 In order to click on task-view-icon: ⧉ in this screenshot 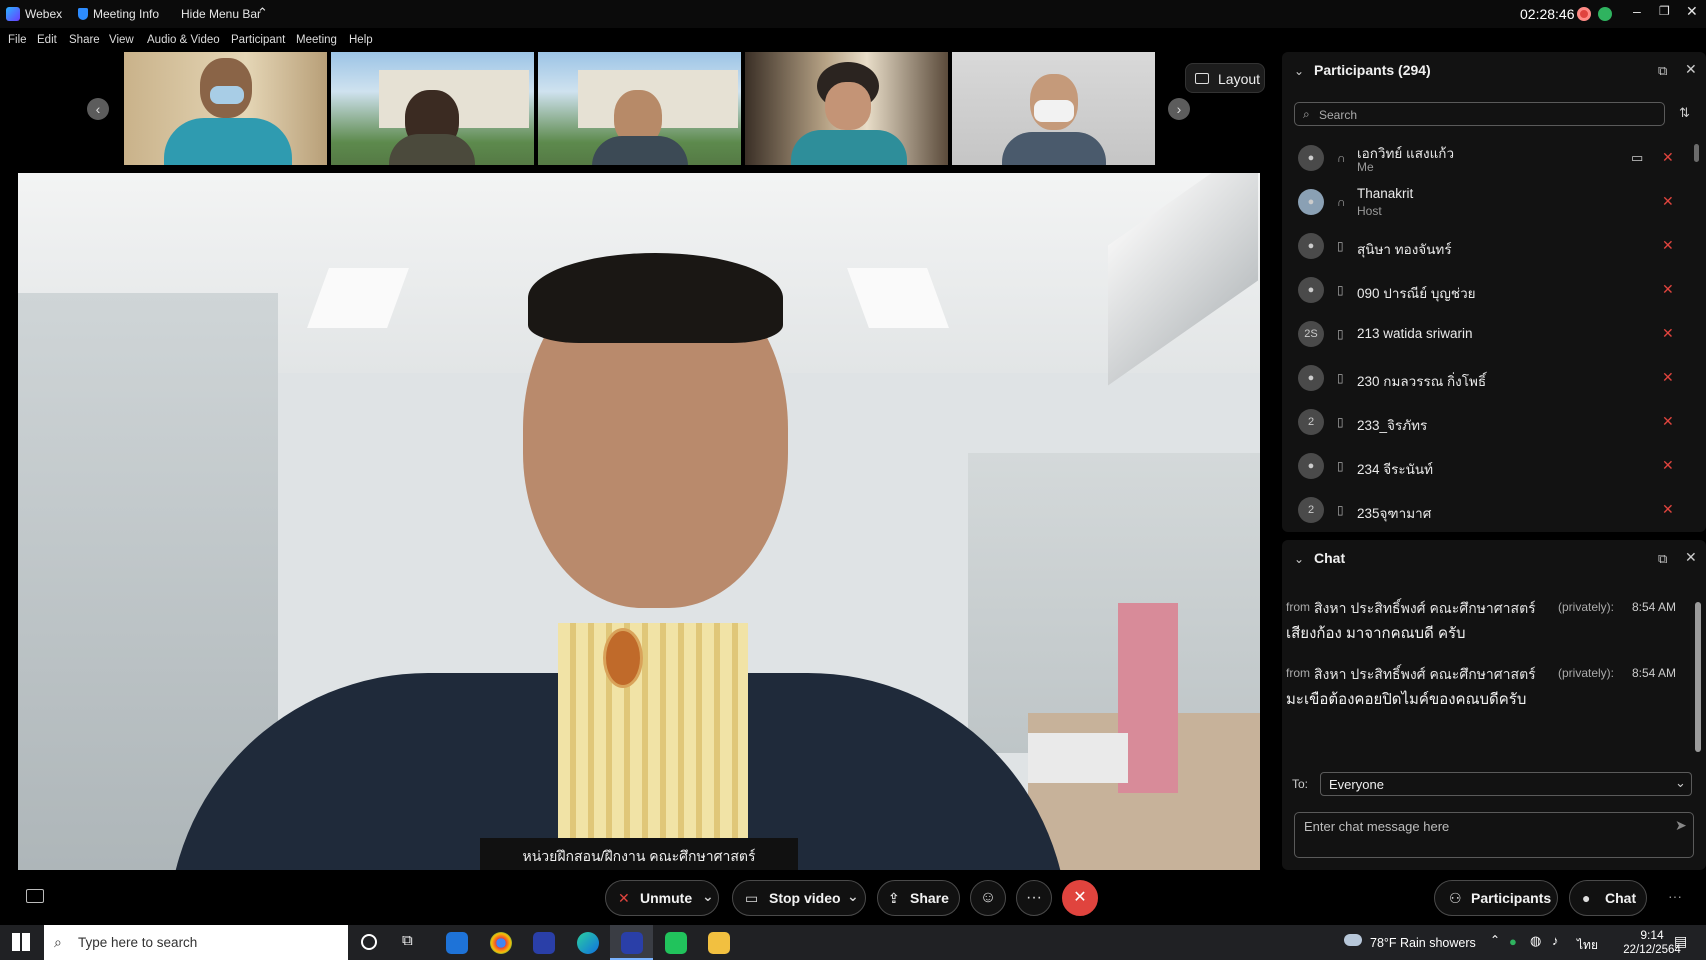, I will do `click(407, 940)`.